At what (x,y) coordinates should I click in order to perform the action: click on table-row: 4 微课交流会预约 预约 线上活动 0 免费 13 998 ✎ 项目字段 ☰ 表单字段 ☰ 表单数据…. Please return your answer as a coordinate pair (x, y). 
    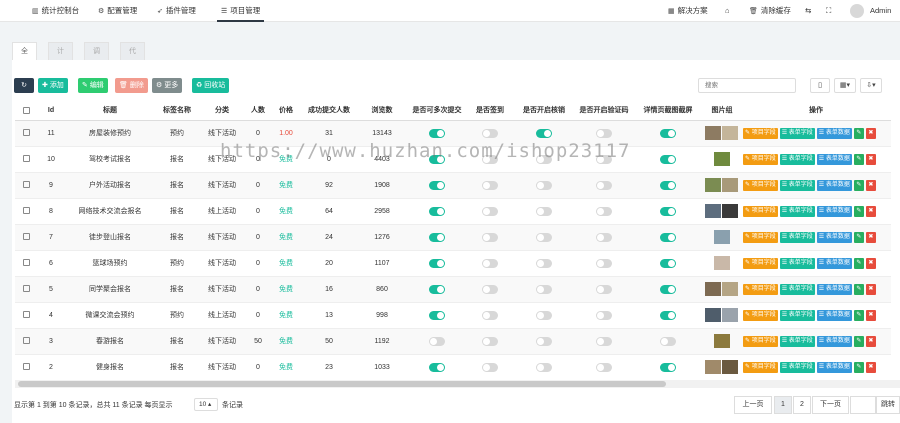
    Looking at the image, I should click on (453, 315).